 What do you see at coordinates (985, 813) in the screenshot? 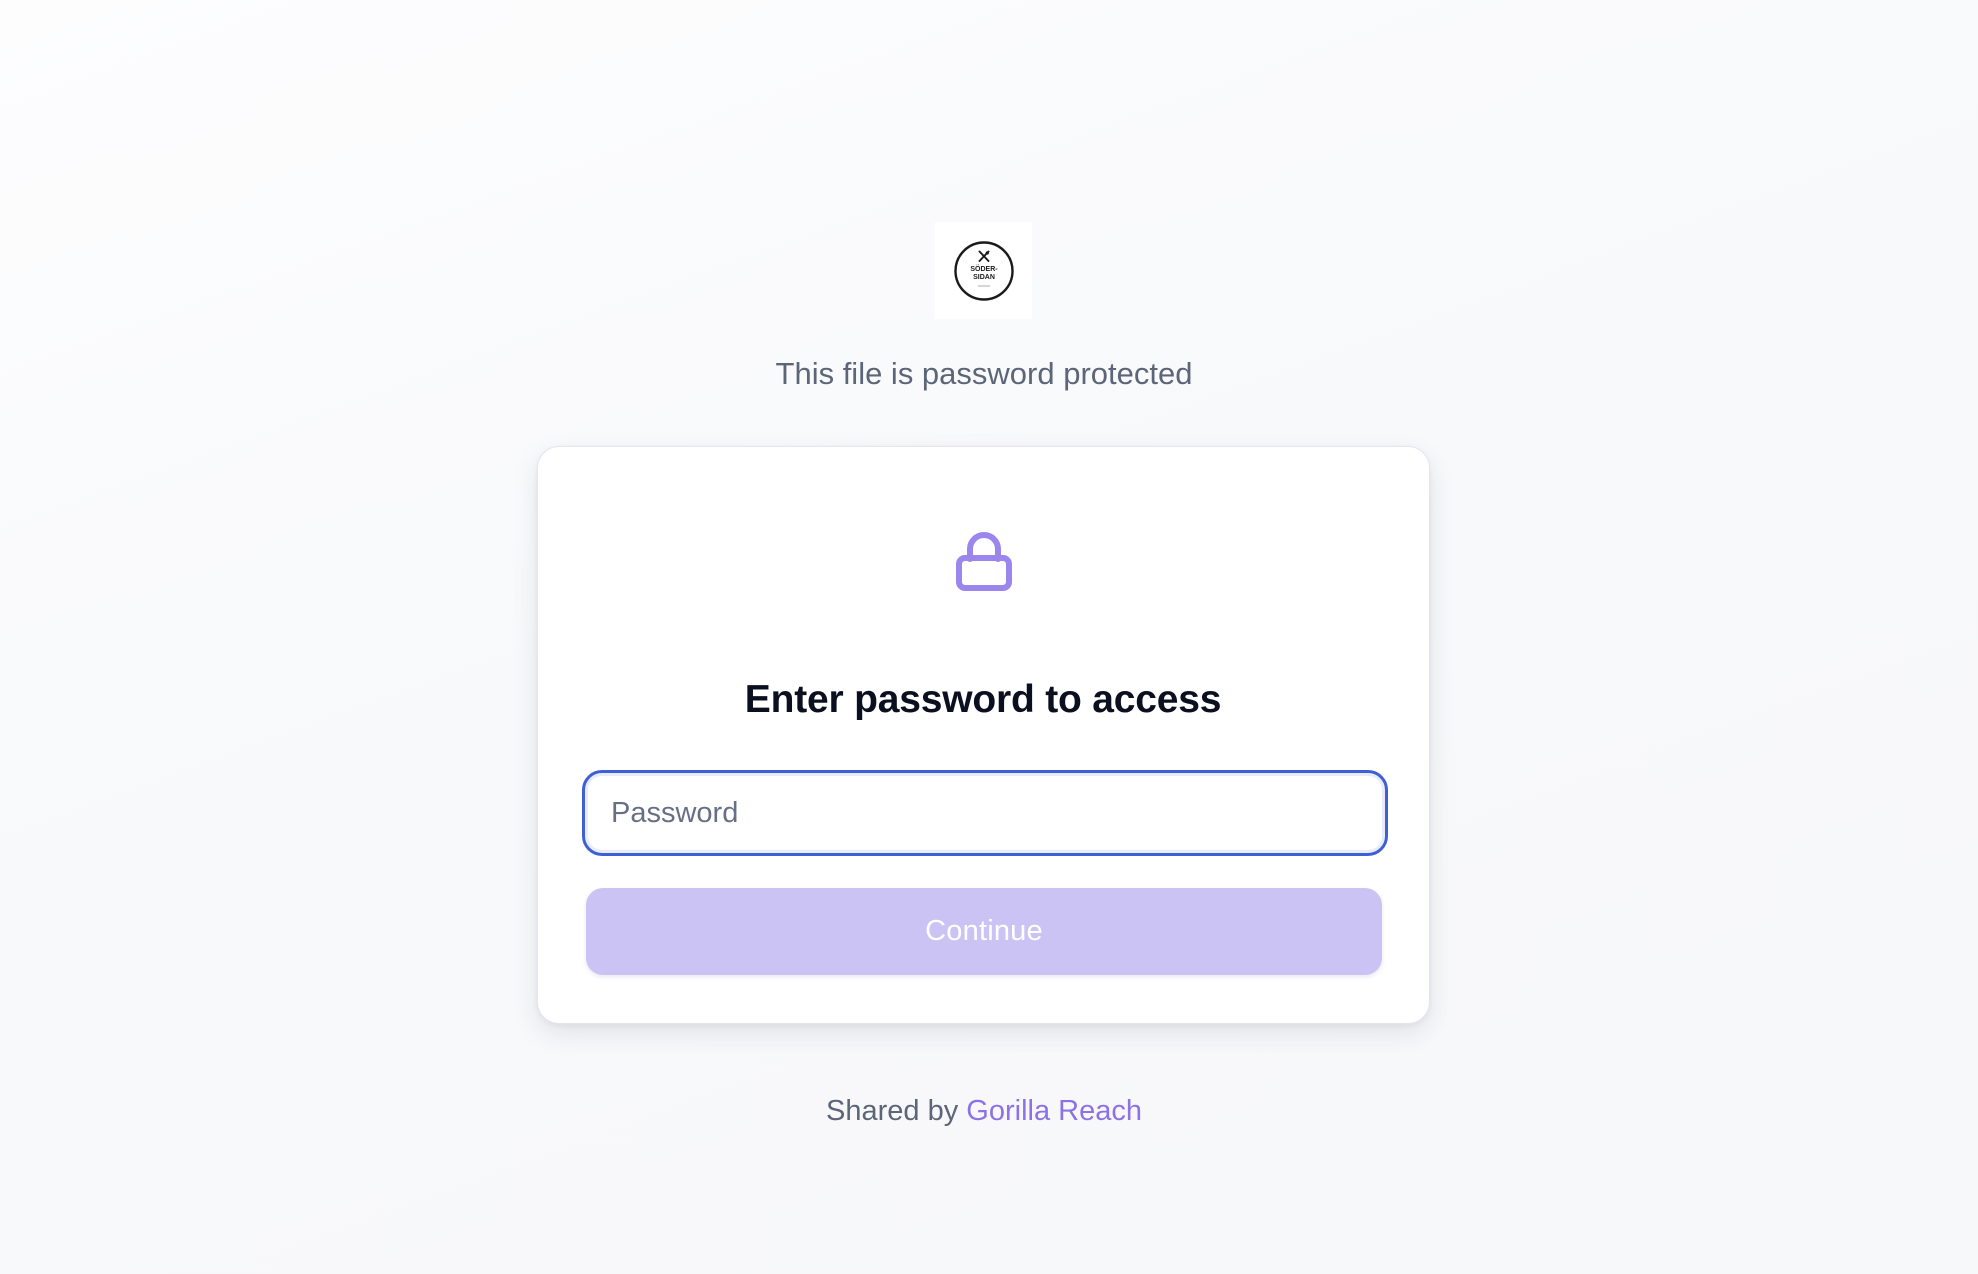
I see `password-input` at bounding box center [985, 813].